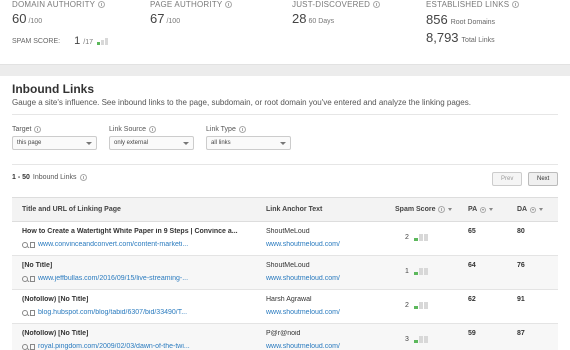 The image size is (570, 350). I want to click on row-title: [No Title], so click(37, 265).